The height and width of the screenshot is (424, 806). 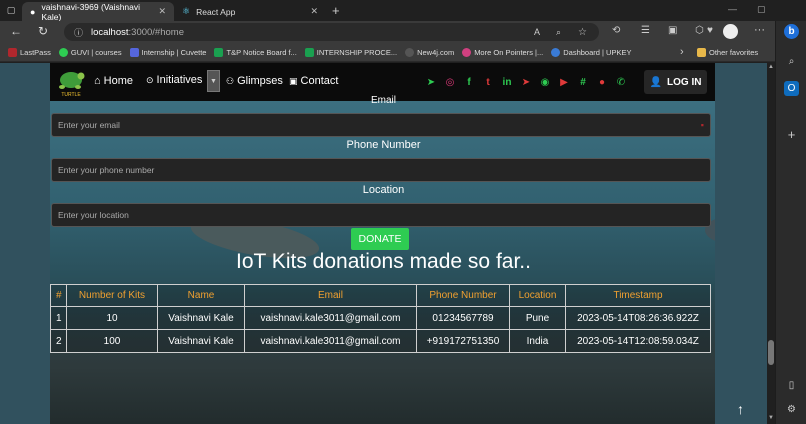 I want to click on favorite-new4j: New4j.com, so click(x=429, y=52).